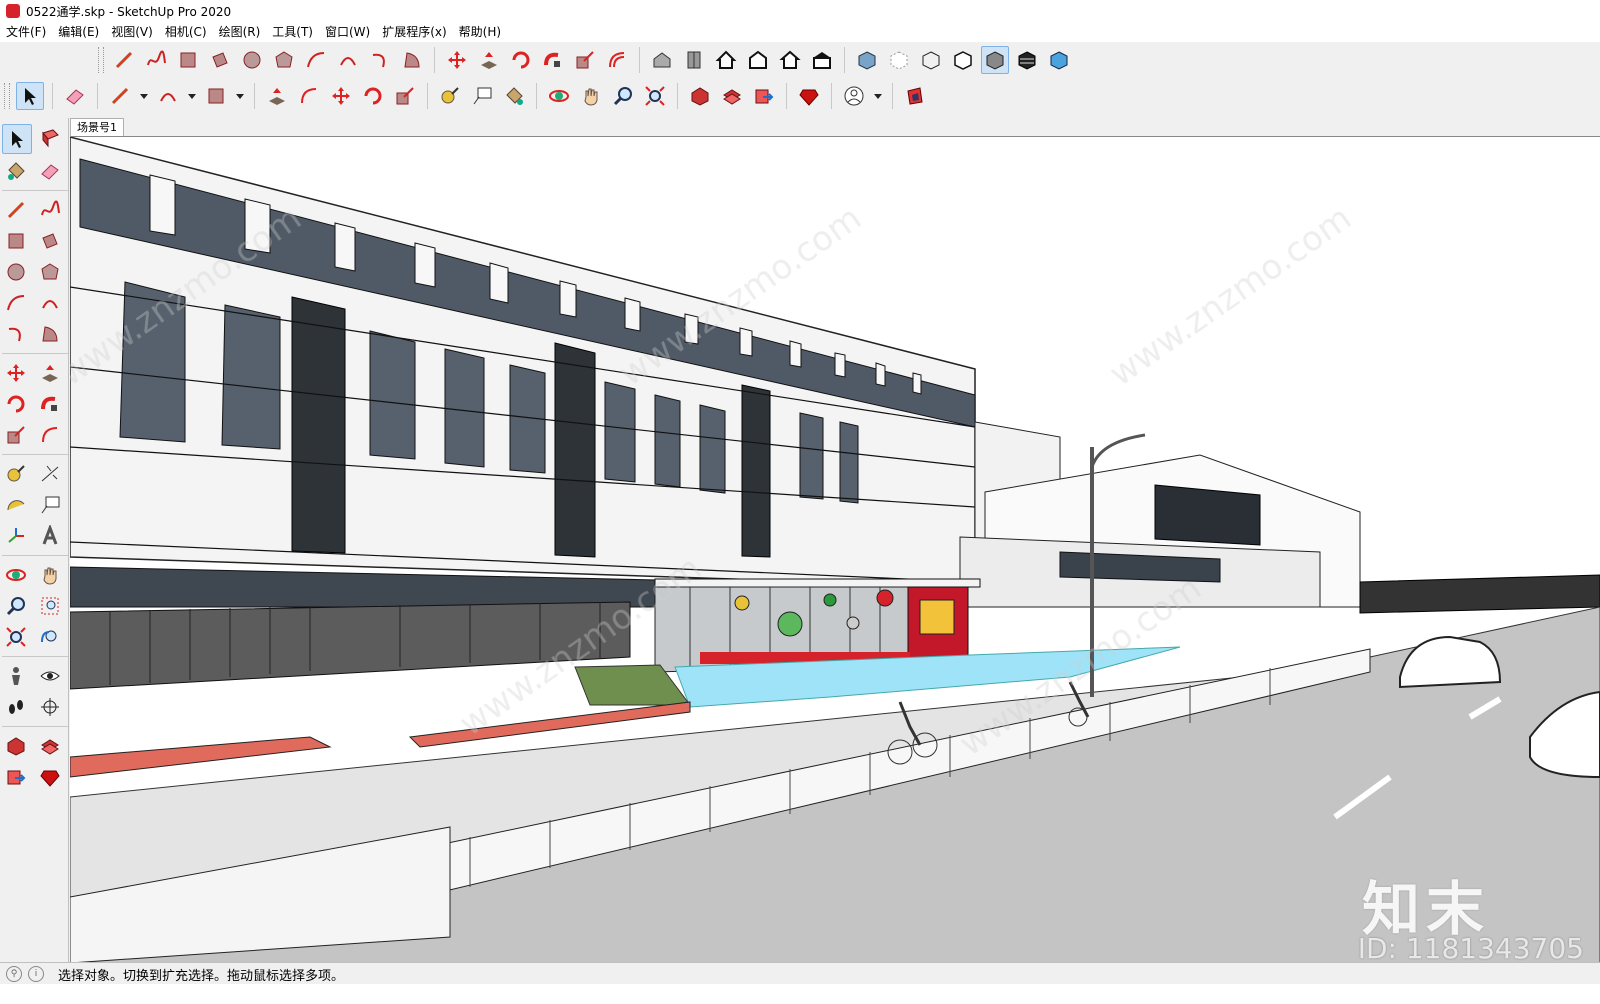 Image resolution: width=1600 pixels, height=1004 pixels. What do you see at coordinates (694, 60) in the screenshot?
I see `standard-view-top-button` at bounding box center [694, 60].